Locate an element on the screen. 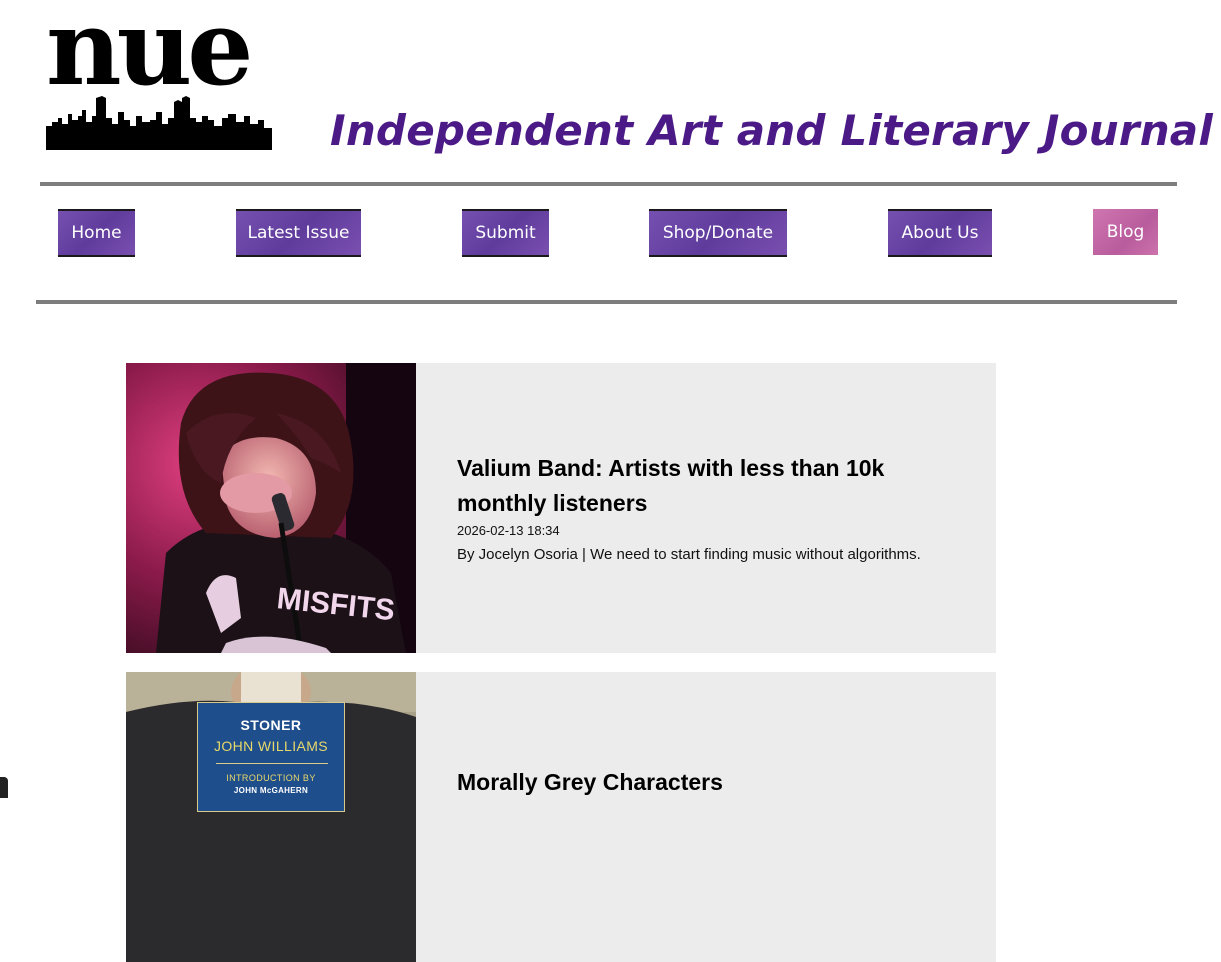 This screenshot has width=1221, height=962. book-author: JOHN WILLIAMS is located at coordinates (271, 746).